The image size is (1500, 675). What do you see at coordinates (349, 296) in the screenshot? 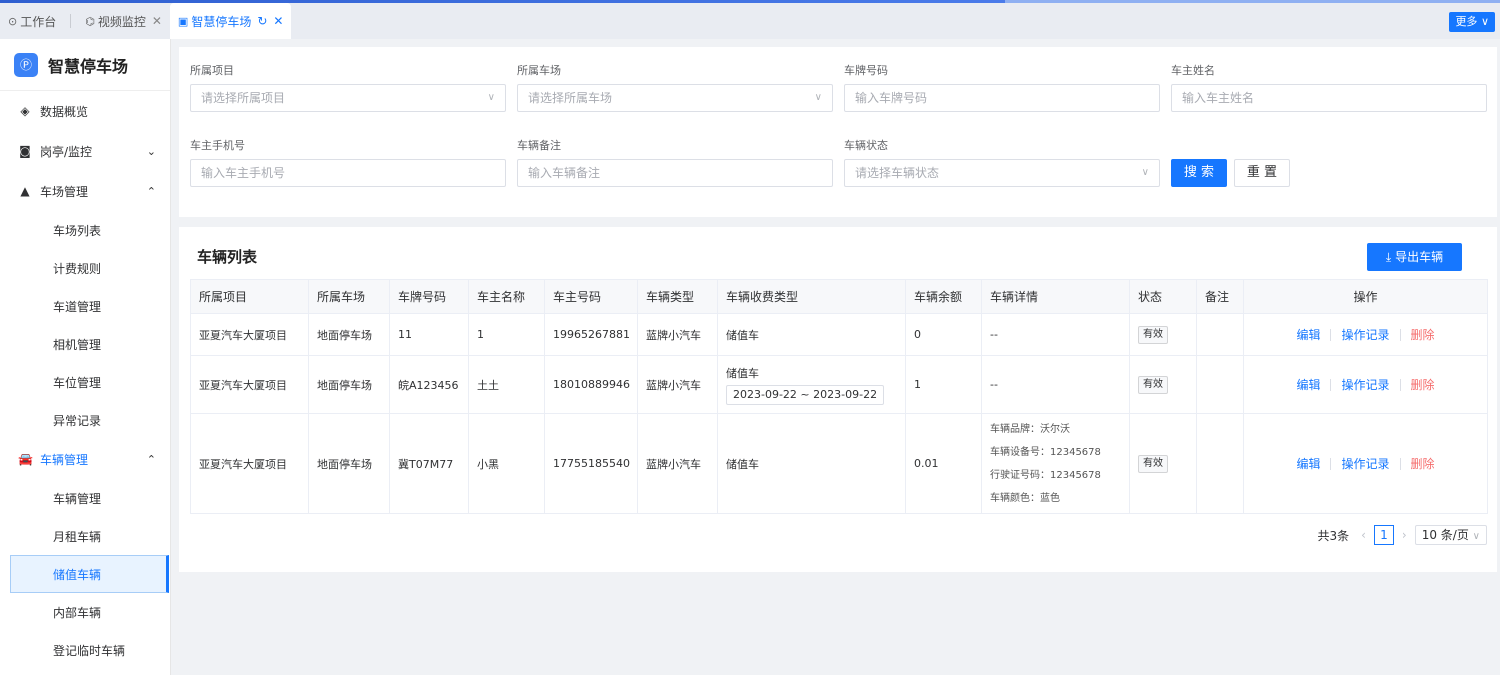
I see `column-header: 所属车场` at bounding box center [349, 296].